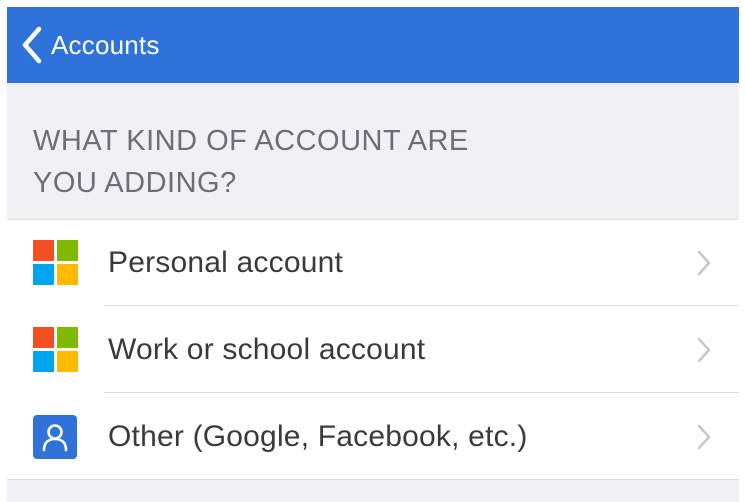 This screenshot has height=502, width=745. I want to click on option-label: Work or school account, so click(267, 349).